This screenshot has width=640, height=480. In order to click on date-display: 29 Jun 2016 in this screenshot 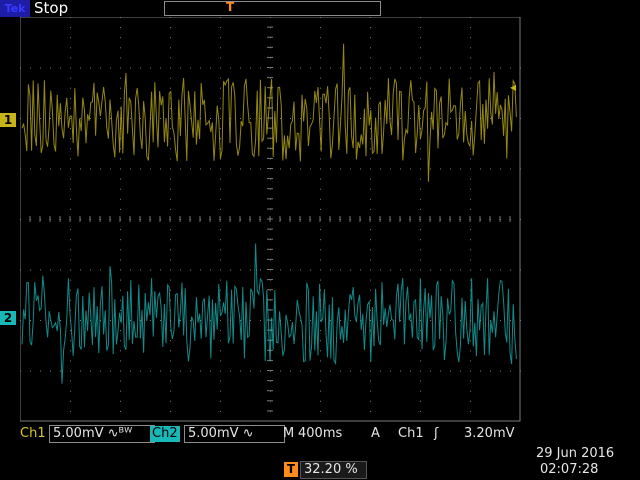, I will do `click(575, 453)`.